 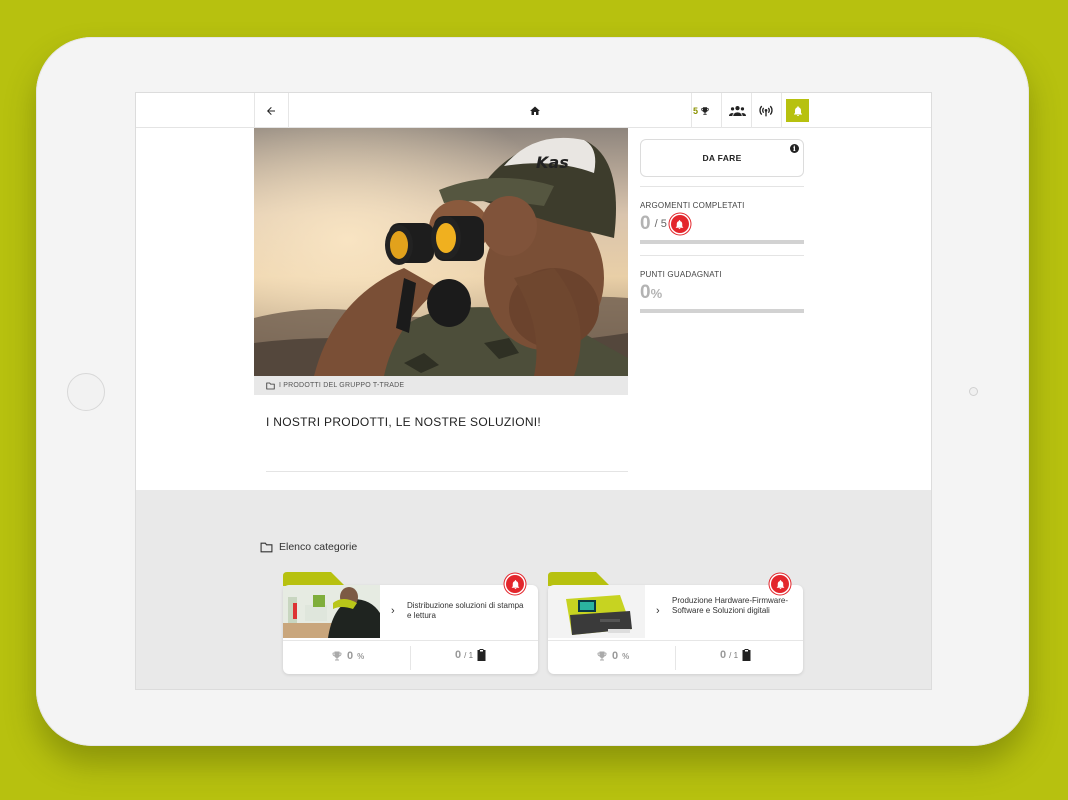 I want to click on hero-caption: I PRODOTTI DEL GRUPPO T-TRADE, so click(x=441, y=385).